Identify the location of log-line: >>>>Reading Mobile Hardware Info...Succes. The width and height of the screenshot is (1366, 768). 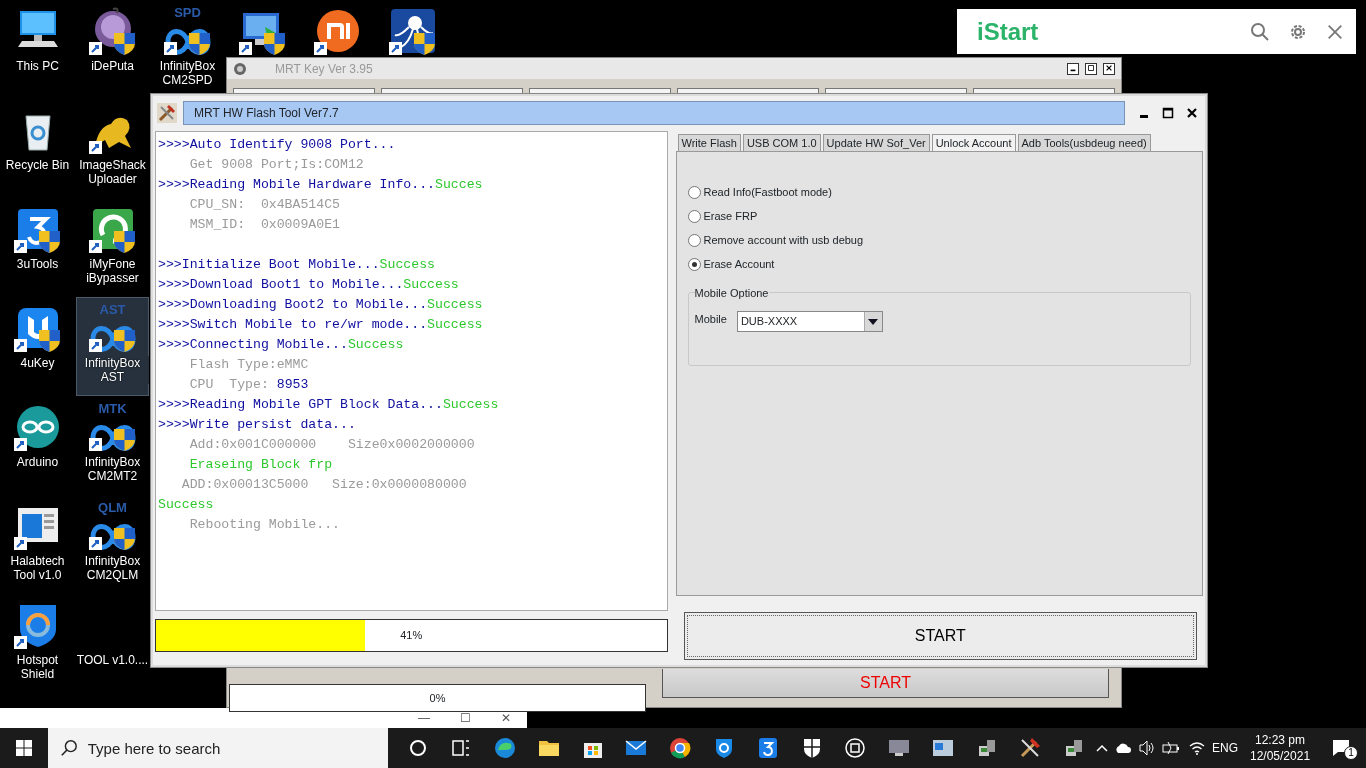
(321, 185).